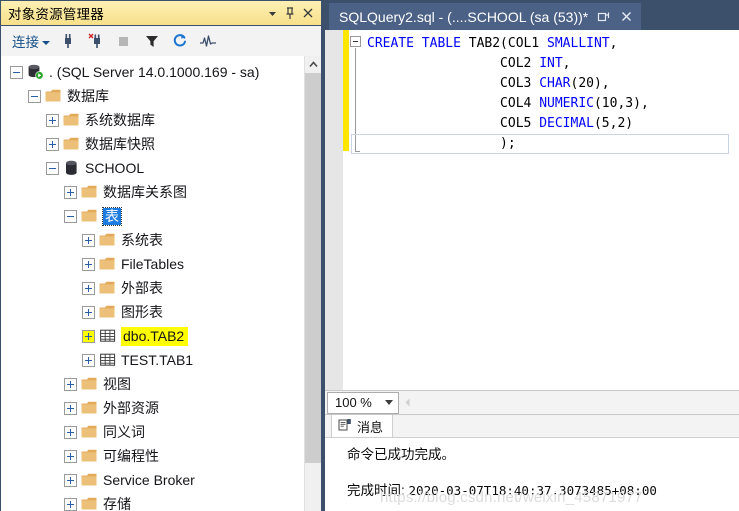 This screenshot has width=739, height=511. Describe the element at coordinates (155, 336) in the screenshot. I see `tree-node-label: dbo.TAB2` at that location.